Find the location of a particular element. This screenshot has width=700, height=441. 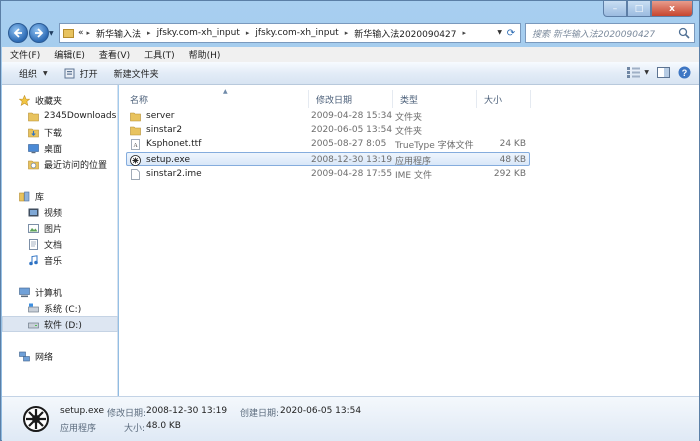

nav-item-videos: 视频 is located at coordinates (60, 212).